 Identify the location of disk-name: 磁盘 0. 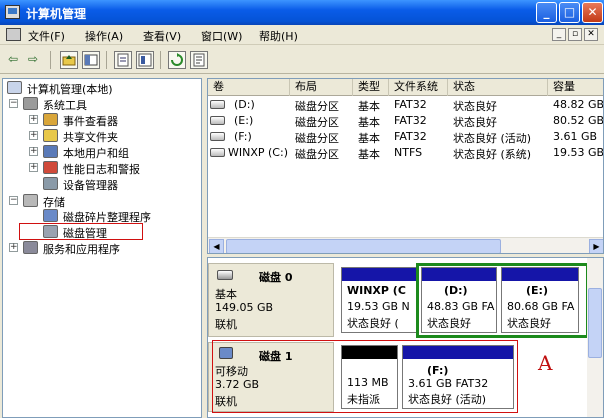
(276, 277).